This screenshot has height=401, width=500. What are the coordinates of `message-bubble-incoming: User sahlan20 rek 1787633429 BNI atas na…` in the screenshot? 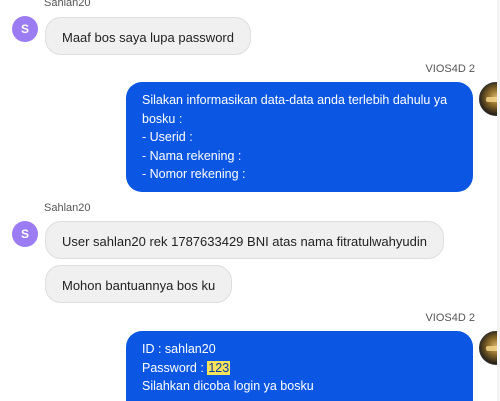 It's located at (244, 240).